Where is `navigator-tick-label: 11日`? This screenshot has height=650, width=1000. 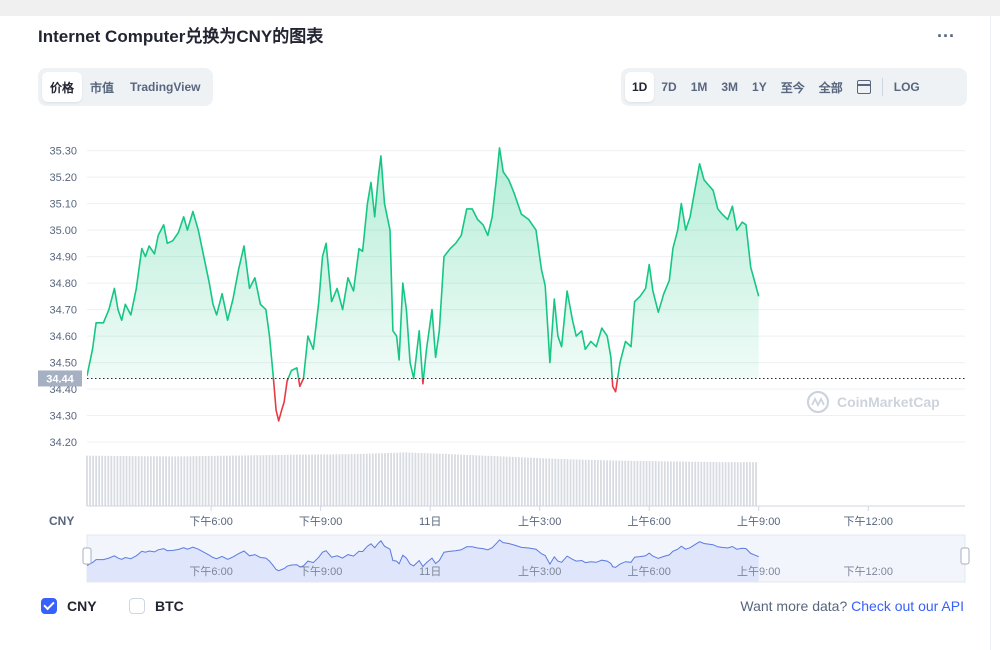
navigator-tick-label: 11日 is located at coordinates (430, 572).